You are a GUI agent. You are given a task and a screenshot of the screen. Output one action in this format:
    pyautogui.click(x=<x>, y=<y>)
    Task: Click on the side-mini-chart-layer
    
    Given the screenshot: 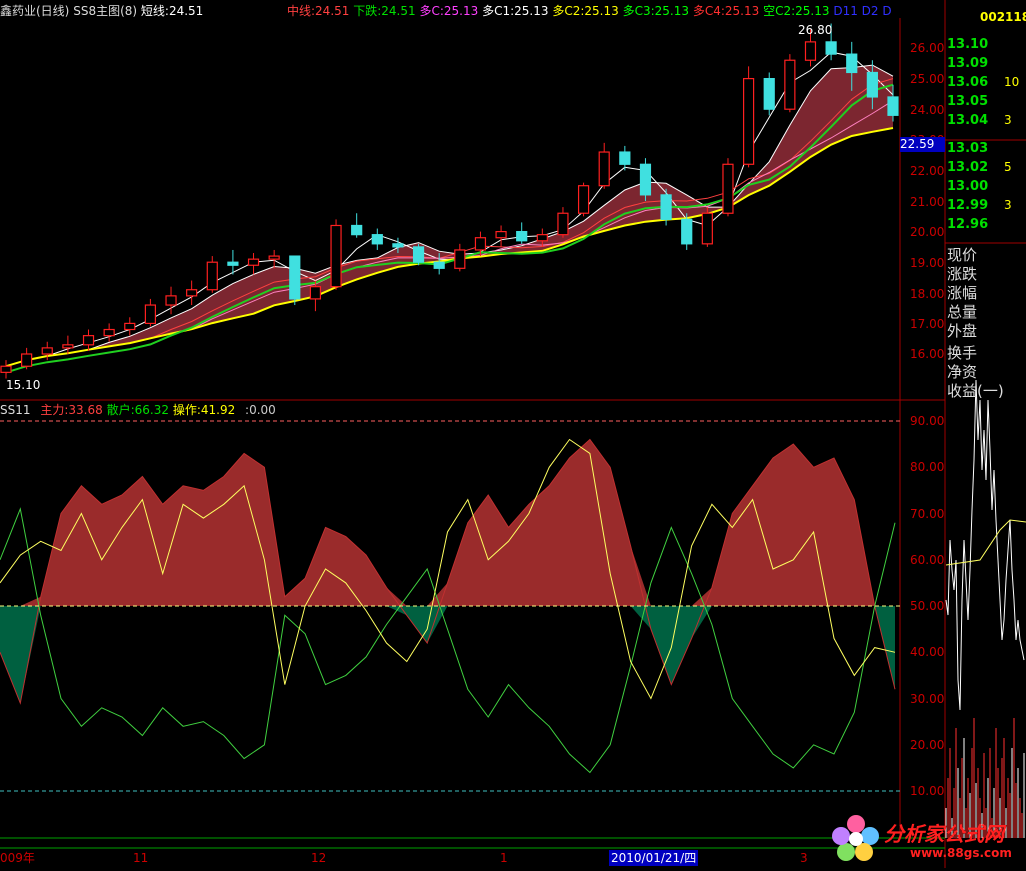 What is the action you would take?
    pyautogui.click(x=985, y=608)
    